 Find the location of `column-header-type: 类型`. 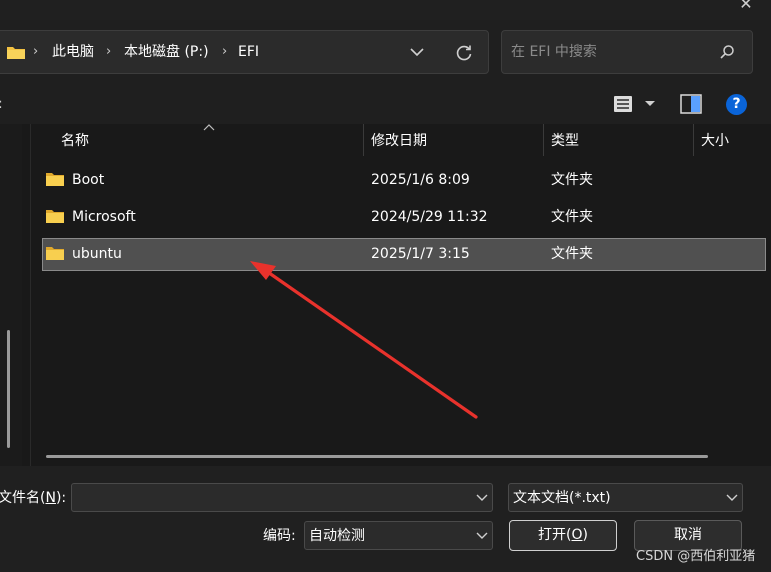

column-header-type: 类型 is located at coordinates (565, 141).